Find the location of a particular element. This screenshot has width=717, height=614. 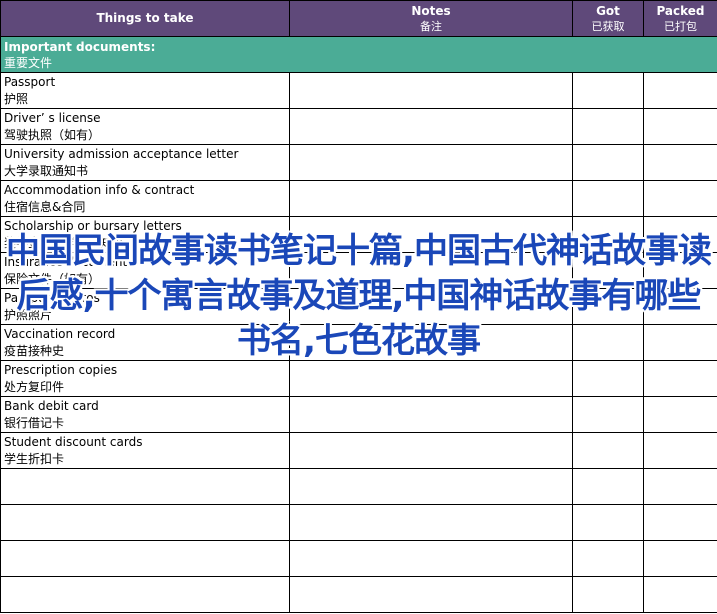

item-name-cell: Bank debit card 银行借记卡 is located at coordinates (145, 414).